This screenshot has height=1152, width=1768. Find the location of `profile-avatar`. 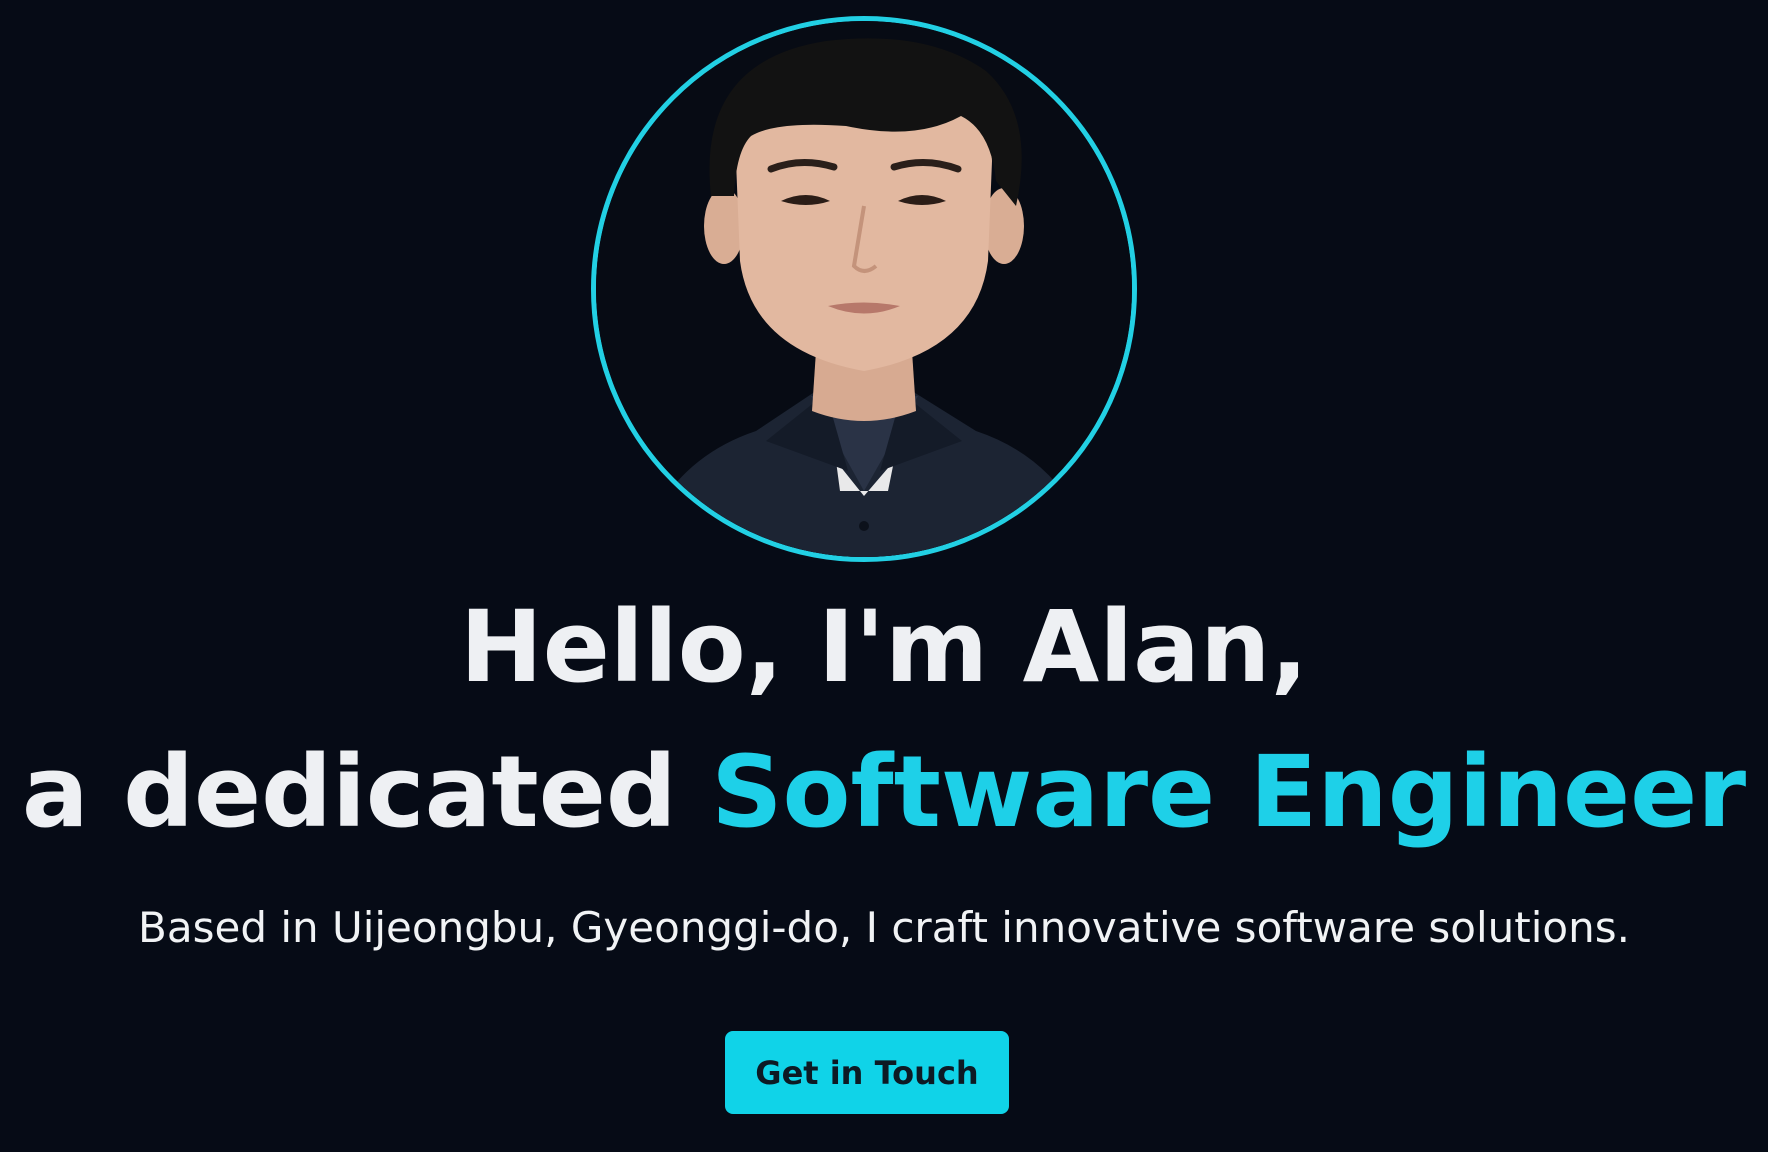

profile-avatar is located at coordinates (864, 289).